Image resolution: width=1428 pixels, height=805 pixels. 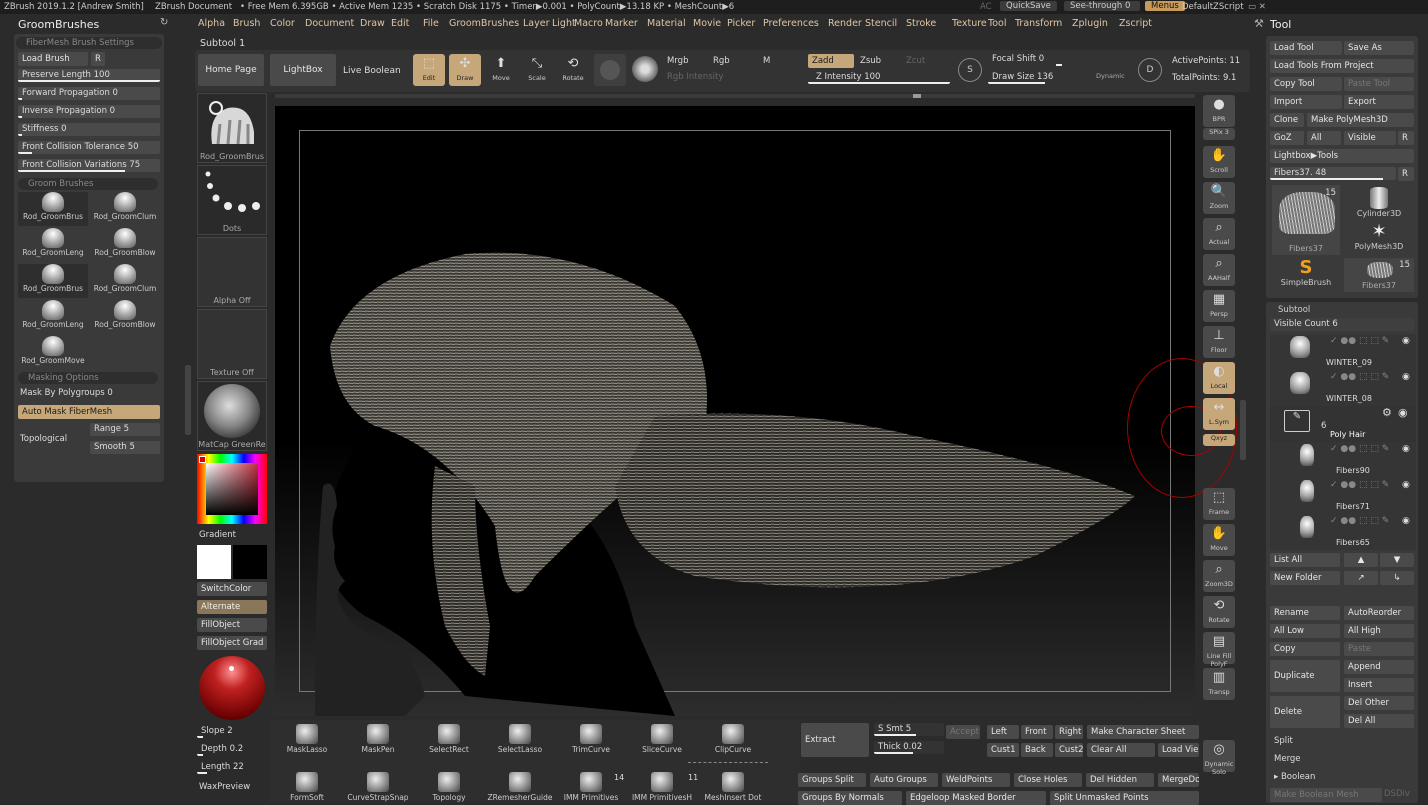 I want to click on left-tray-divider, so click(x=188, y=400).